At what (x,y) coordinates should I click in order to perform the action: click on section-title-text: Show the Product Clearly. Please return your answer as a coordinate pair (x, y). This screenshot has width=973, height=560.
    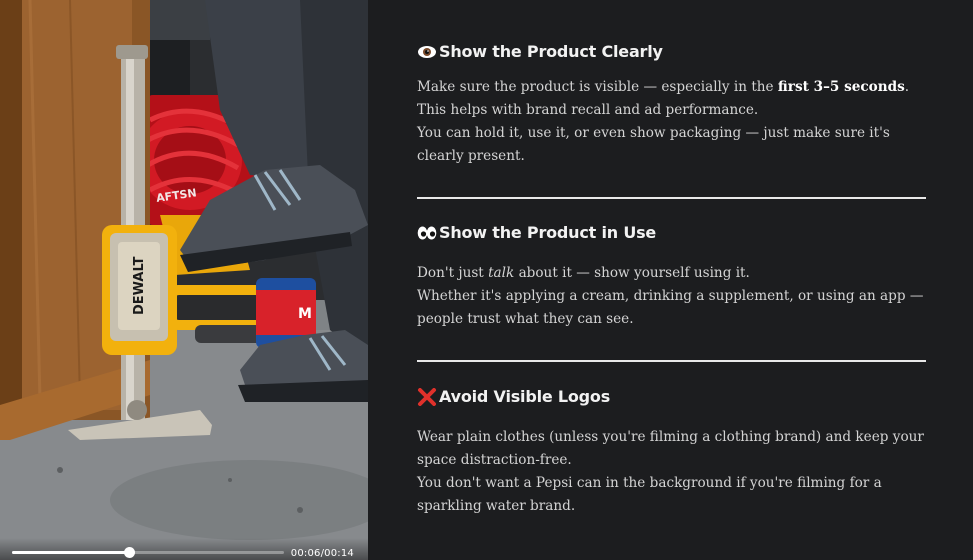
    Looking at the image, I should click on (551, 51).